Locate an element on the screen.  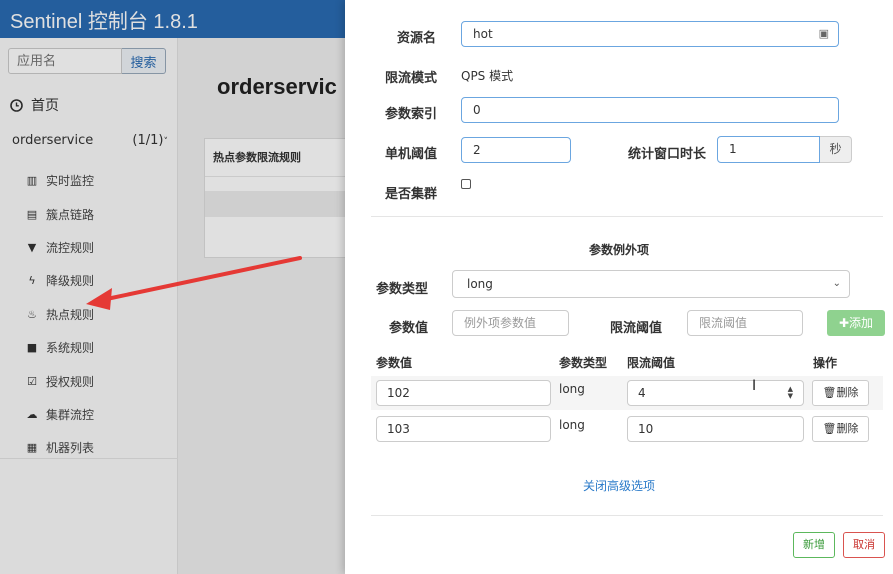
window-label: 统计窗口时长 is located at coordinates (667, 154).